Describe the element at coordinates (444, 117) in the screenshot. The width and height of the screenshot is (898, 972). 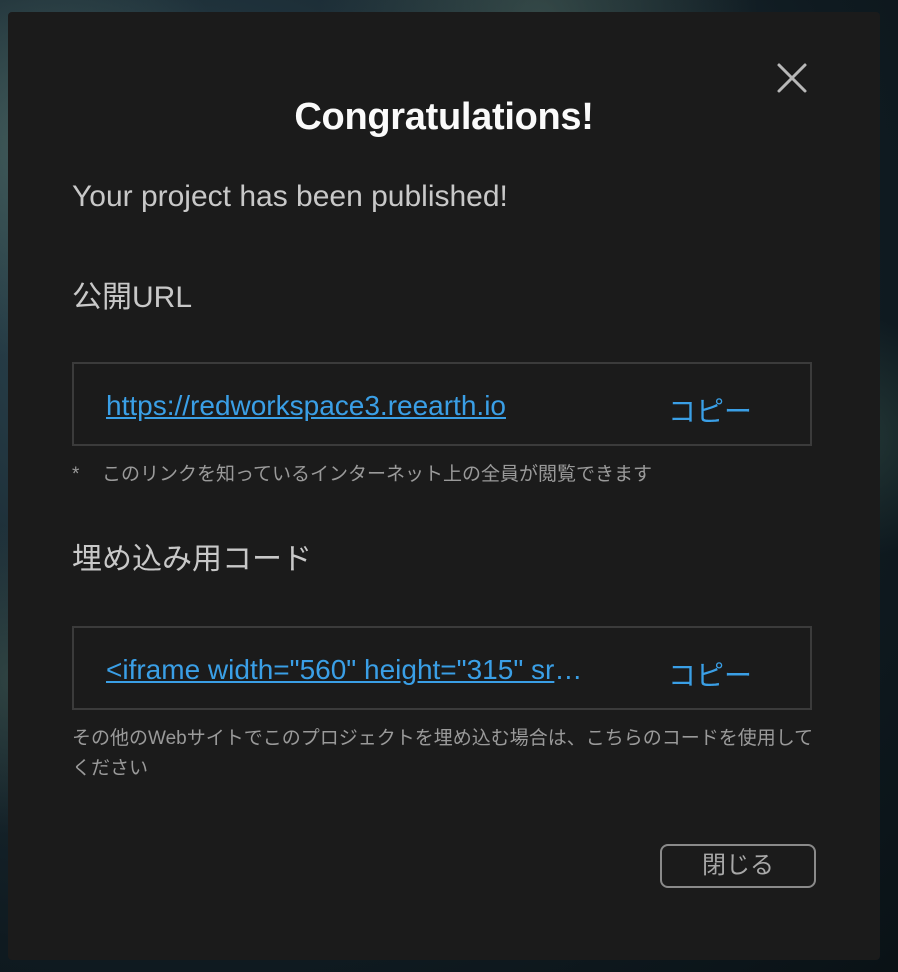
I see `dialog-title: Congratulations!` at that location.